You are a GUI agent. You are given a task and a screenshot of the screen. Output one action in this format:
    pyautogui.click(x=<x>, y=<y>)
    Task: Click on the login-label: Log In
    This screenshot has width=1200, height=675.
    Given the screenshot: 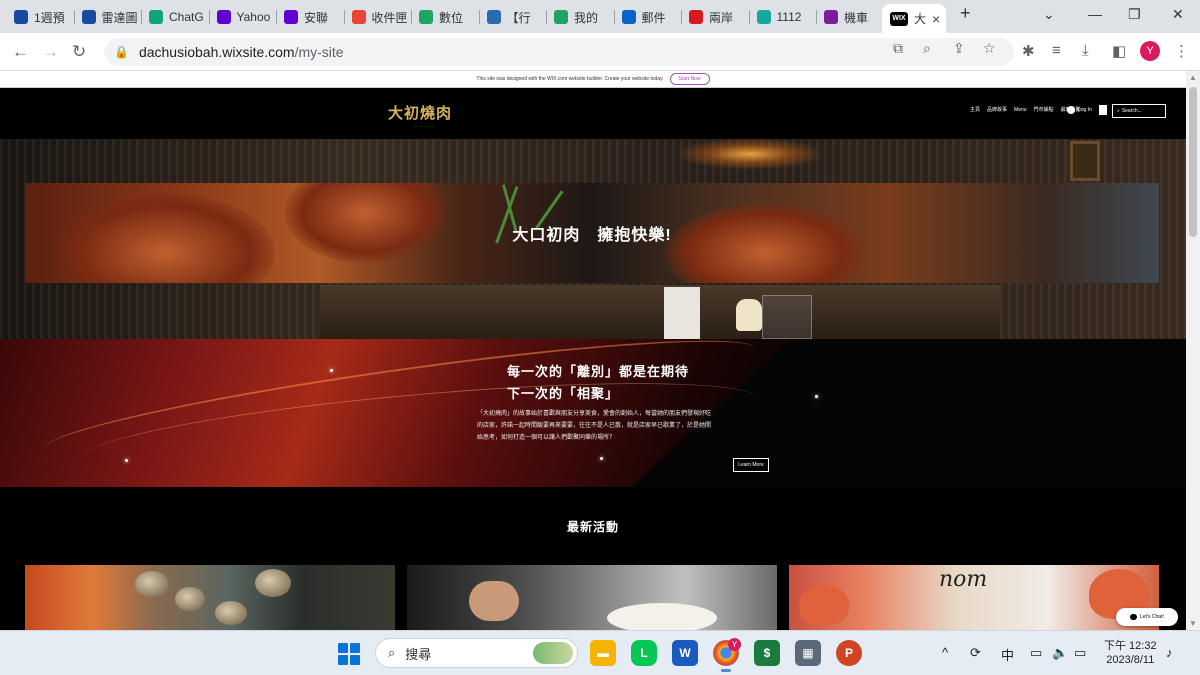 What is the action you would take?
    pyautogui.click(x=1085, y=110)
    